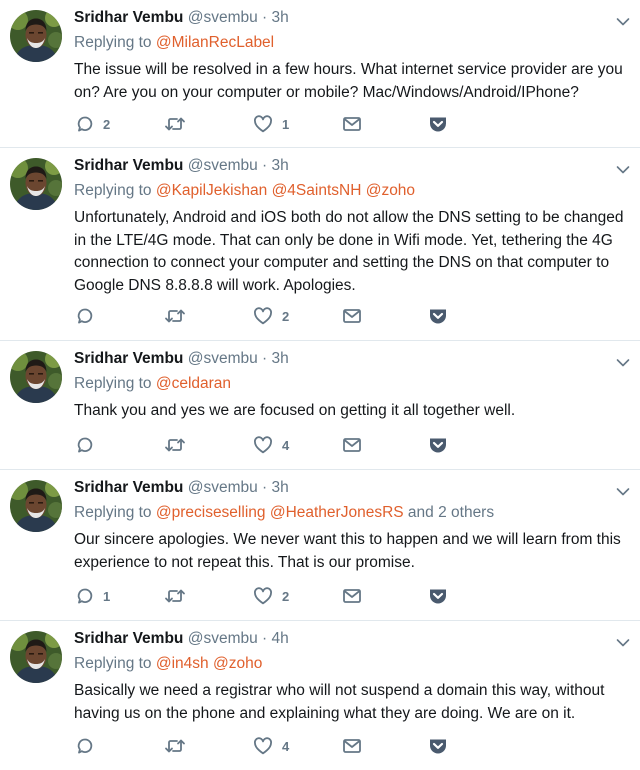  Describe the element at coordinates (193, 383) in the screenshot. I see `mention-link: @celdaran` at that location.